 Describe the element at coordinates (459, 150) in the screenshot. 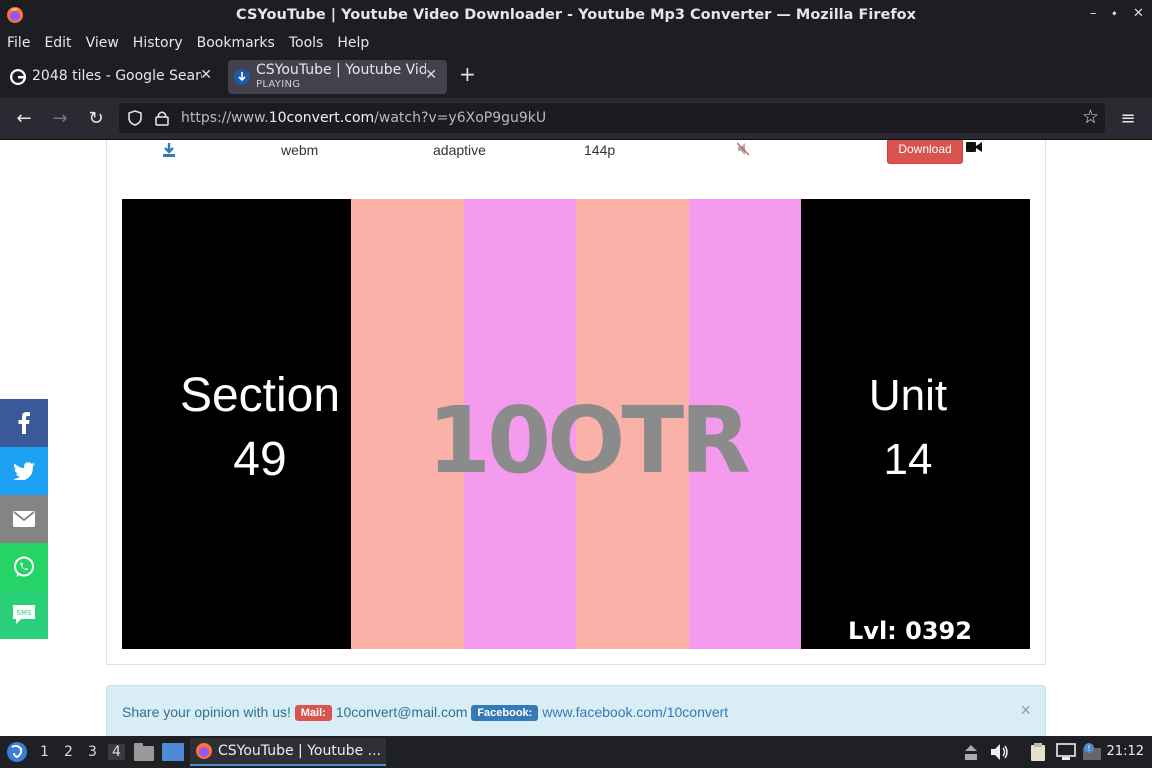

I see `format-mode: adaptive` at that location.